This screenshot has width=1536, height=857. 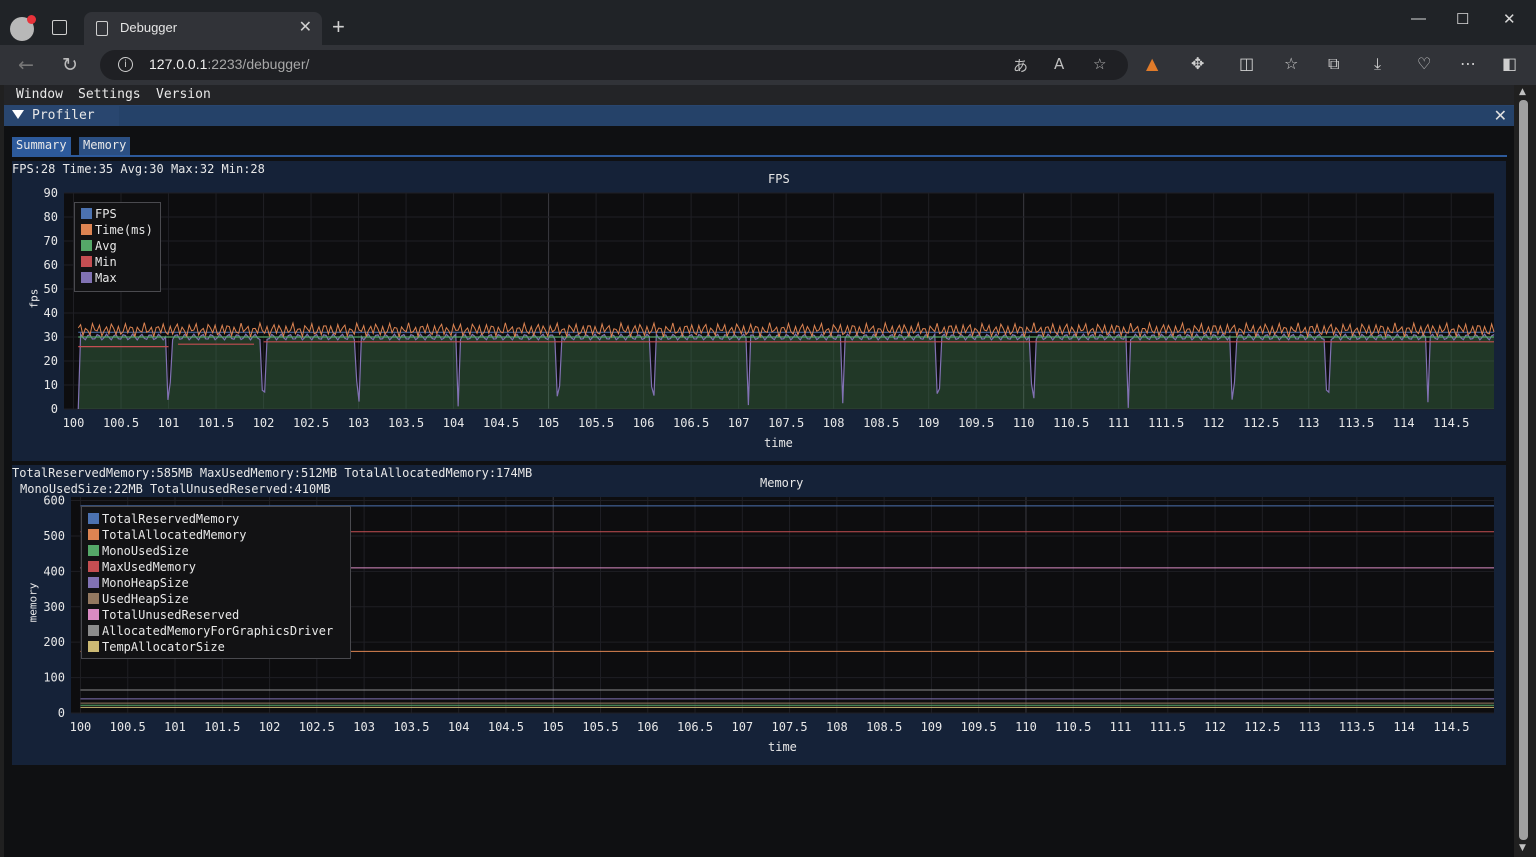 What do you see at coordinates (54, 642) in the screenshot?
I see `memory-y-tick-label: 200` at bounding box center [54, 642].